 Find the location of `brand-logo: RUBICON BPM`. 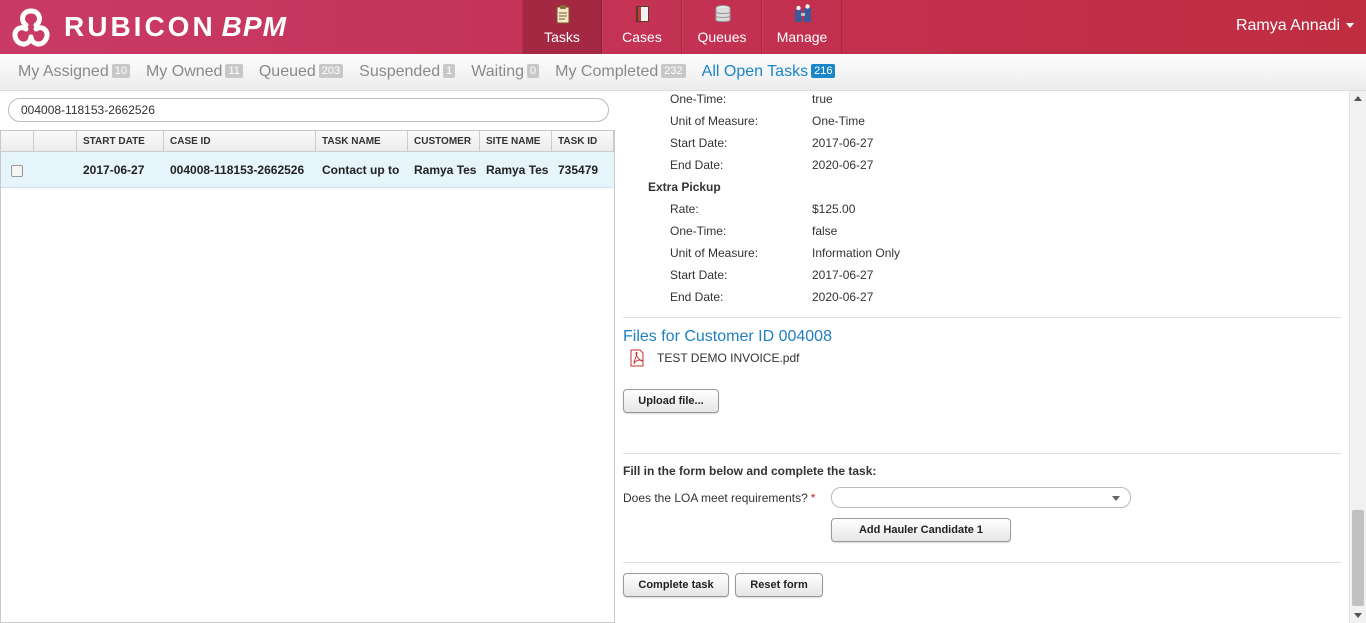

brand-logo: RUBICON BPM is located at coordinates (147, 27).